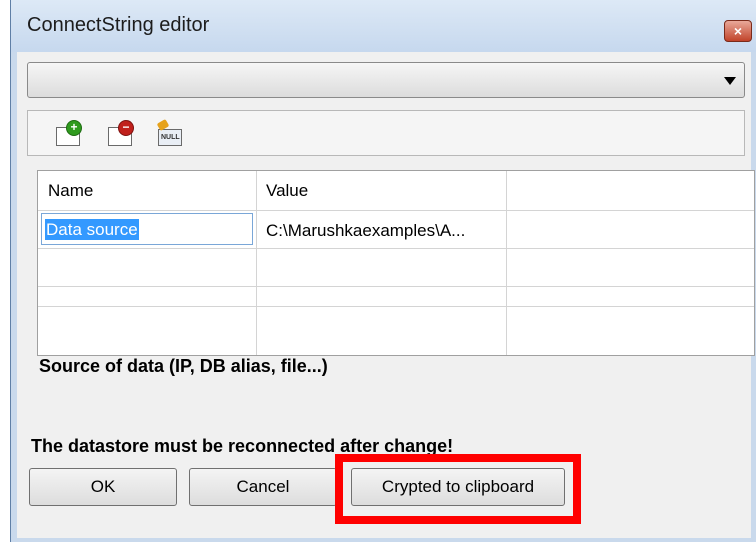  I want to click on null-label: NULL, so click(170, 137).